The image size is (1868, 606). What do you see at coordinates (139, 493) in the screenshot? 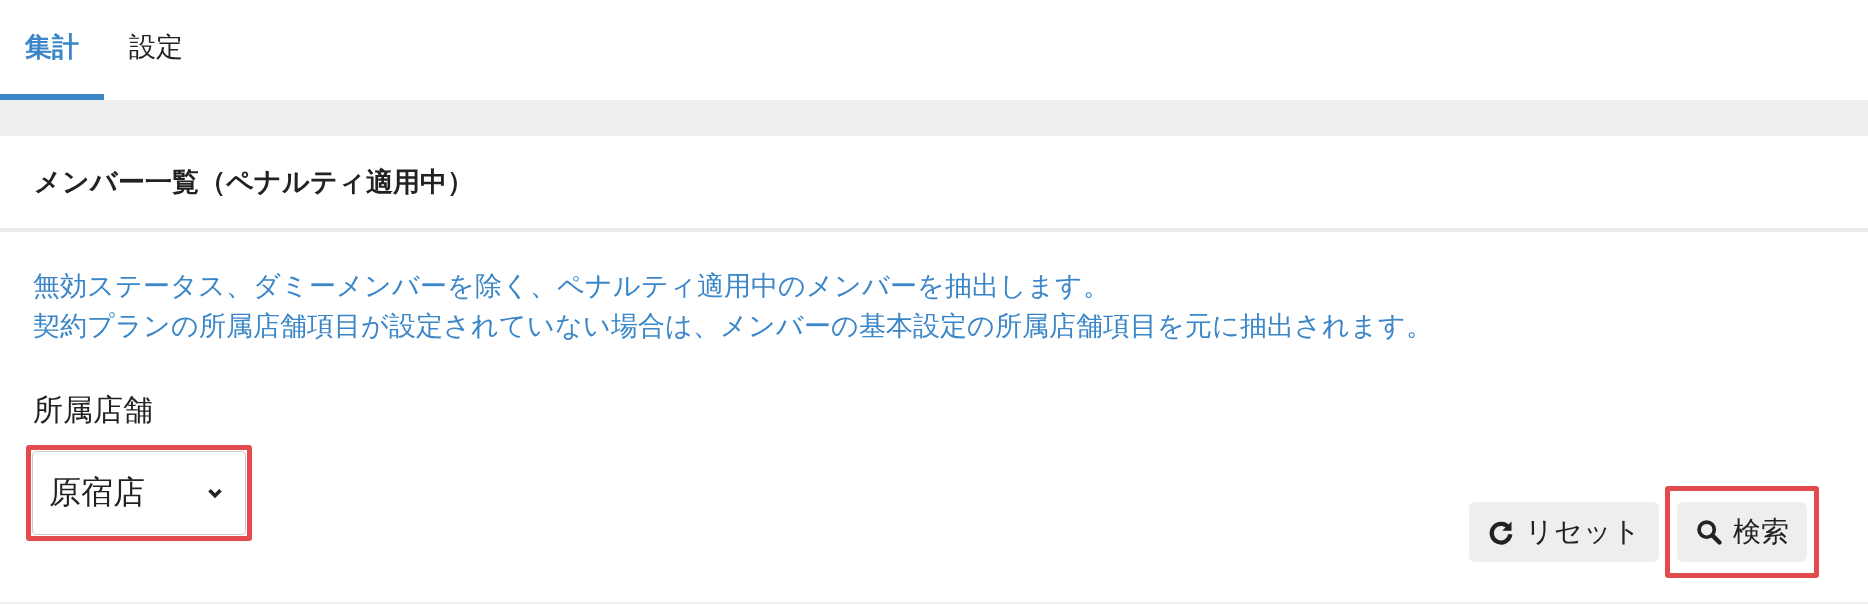
I see `store-select: 原宿店` at bounding box center [139, 493].